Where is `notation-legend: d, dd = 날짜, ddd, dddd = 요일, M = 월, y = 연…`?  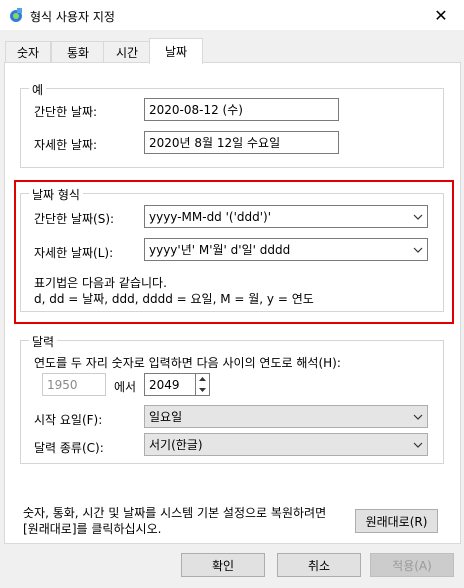 notation-legend: d, dd = 날짜, ddd, dddd = 요일, M = 월, y = 연… is located at coordinates (174, 299).